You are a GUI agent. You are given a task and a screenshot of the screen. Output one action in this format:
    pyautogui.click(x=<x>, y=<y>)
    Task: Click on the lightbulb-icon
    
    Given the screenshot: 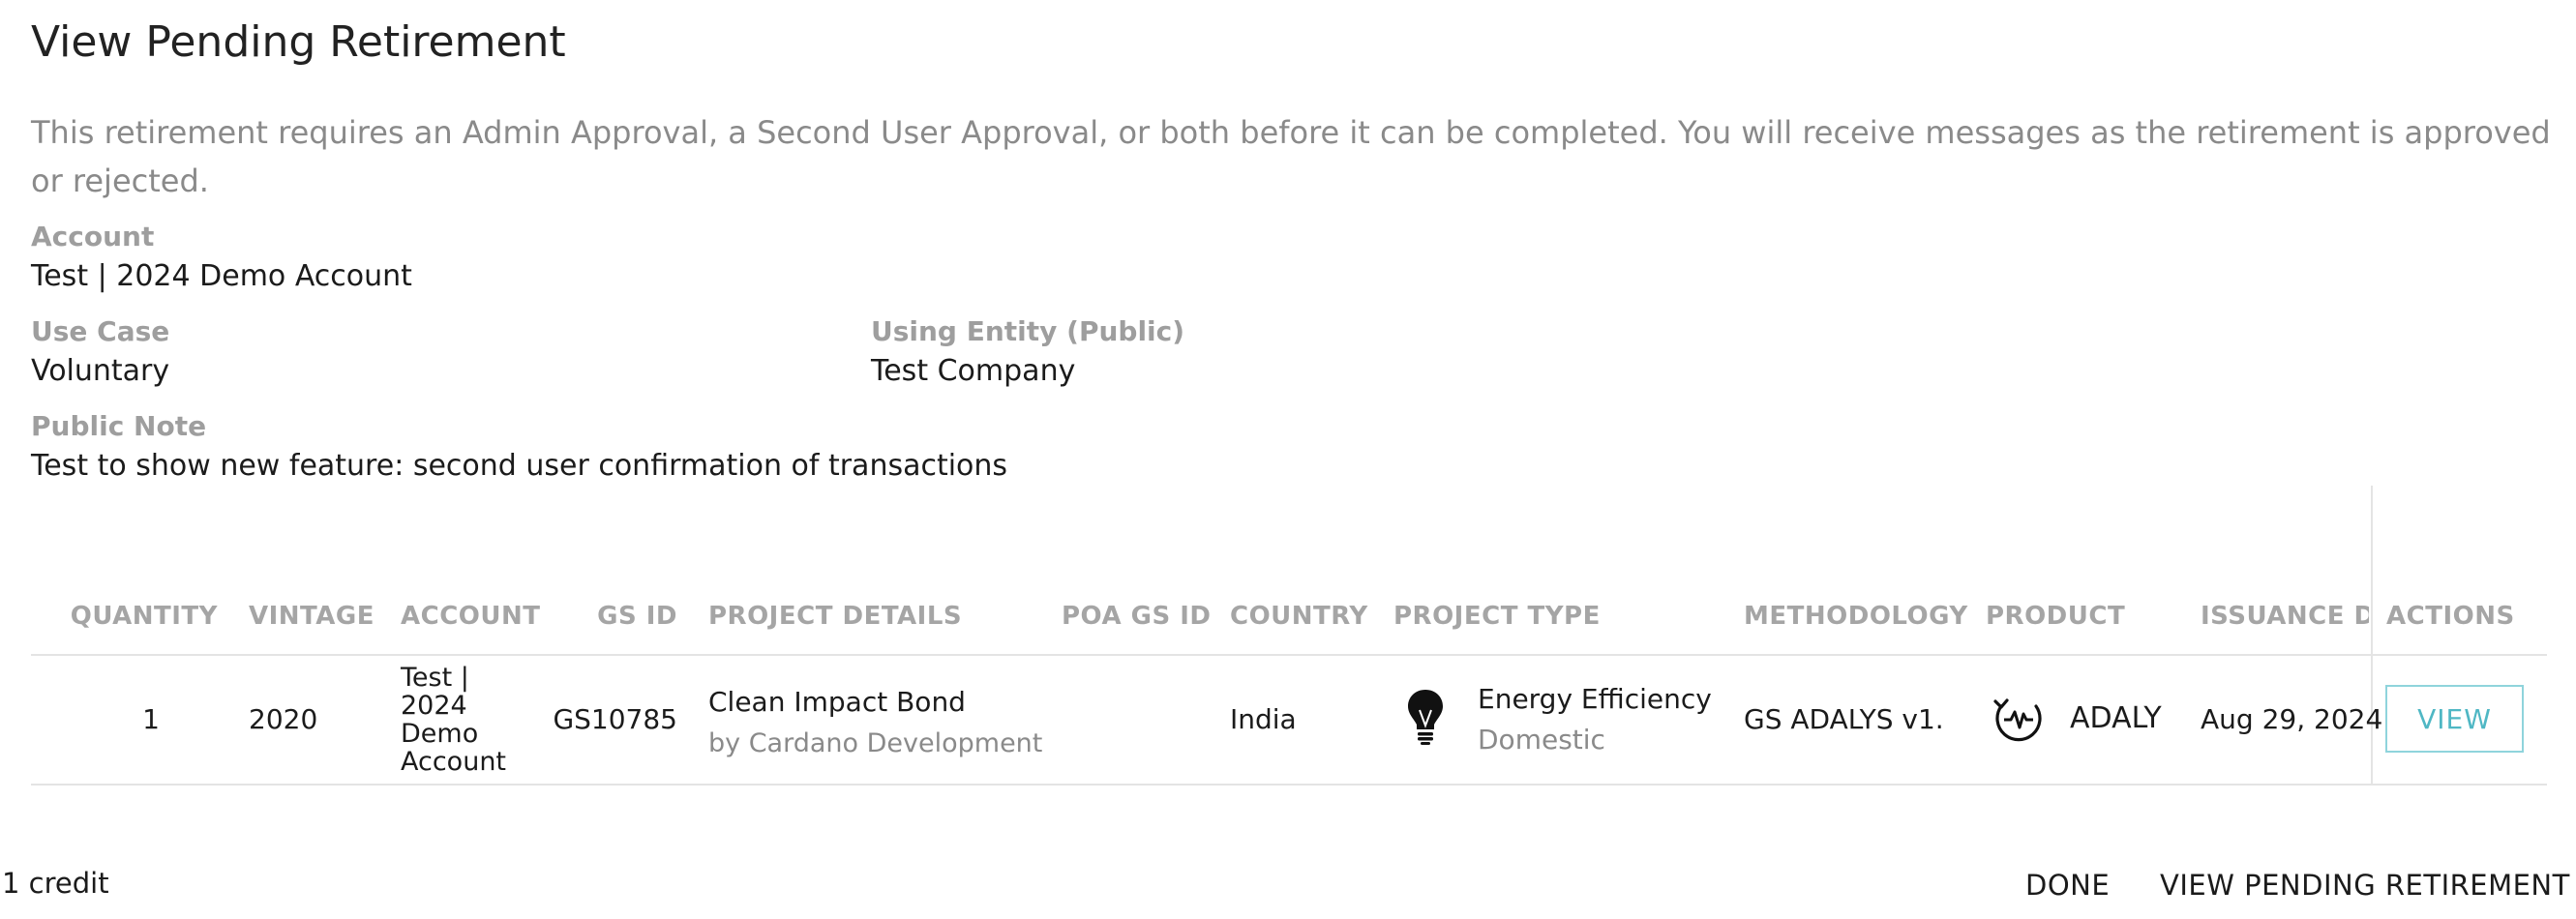 What is the action you would take?
    pyautogui.click(x=1425, y=719)
    